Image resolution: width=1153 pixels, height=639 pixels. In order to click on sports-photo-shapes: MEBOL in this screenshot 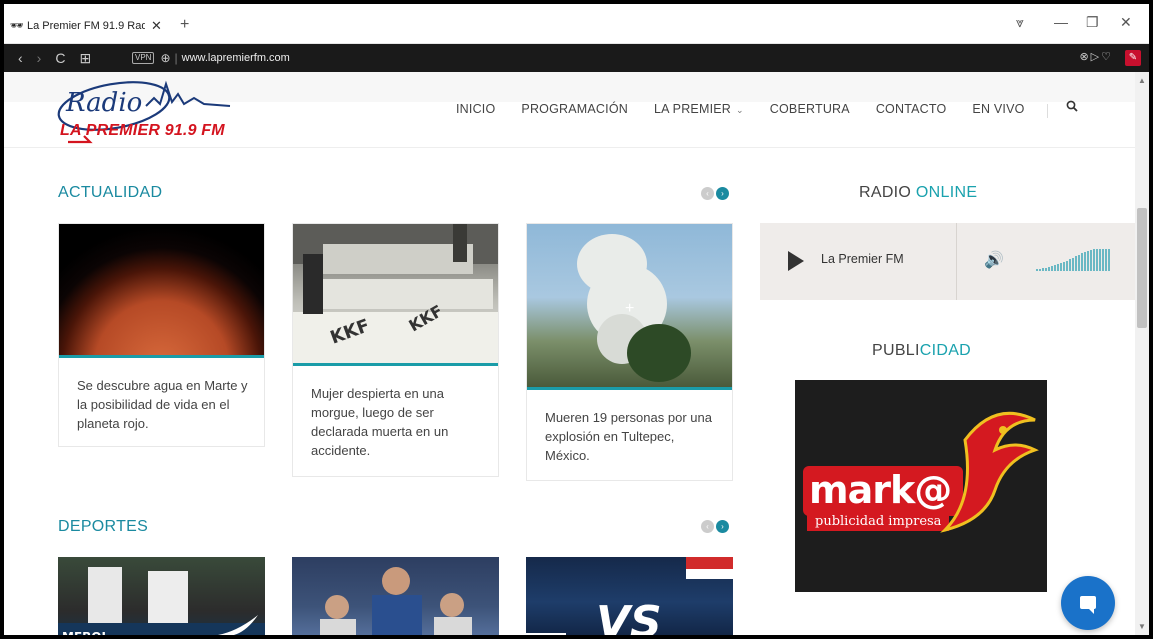, I will do `click(161, 601)`.